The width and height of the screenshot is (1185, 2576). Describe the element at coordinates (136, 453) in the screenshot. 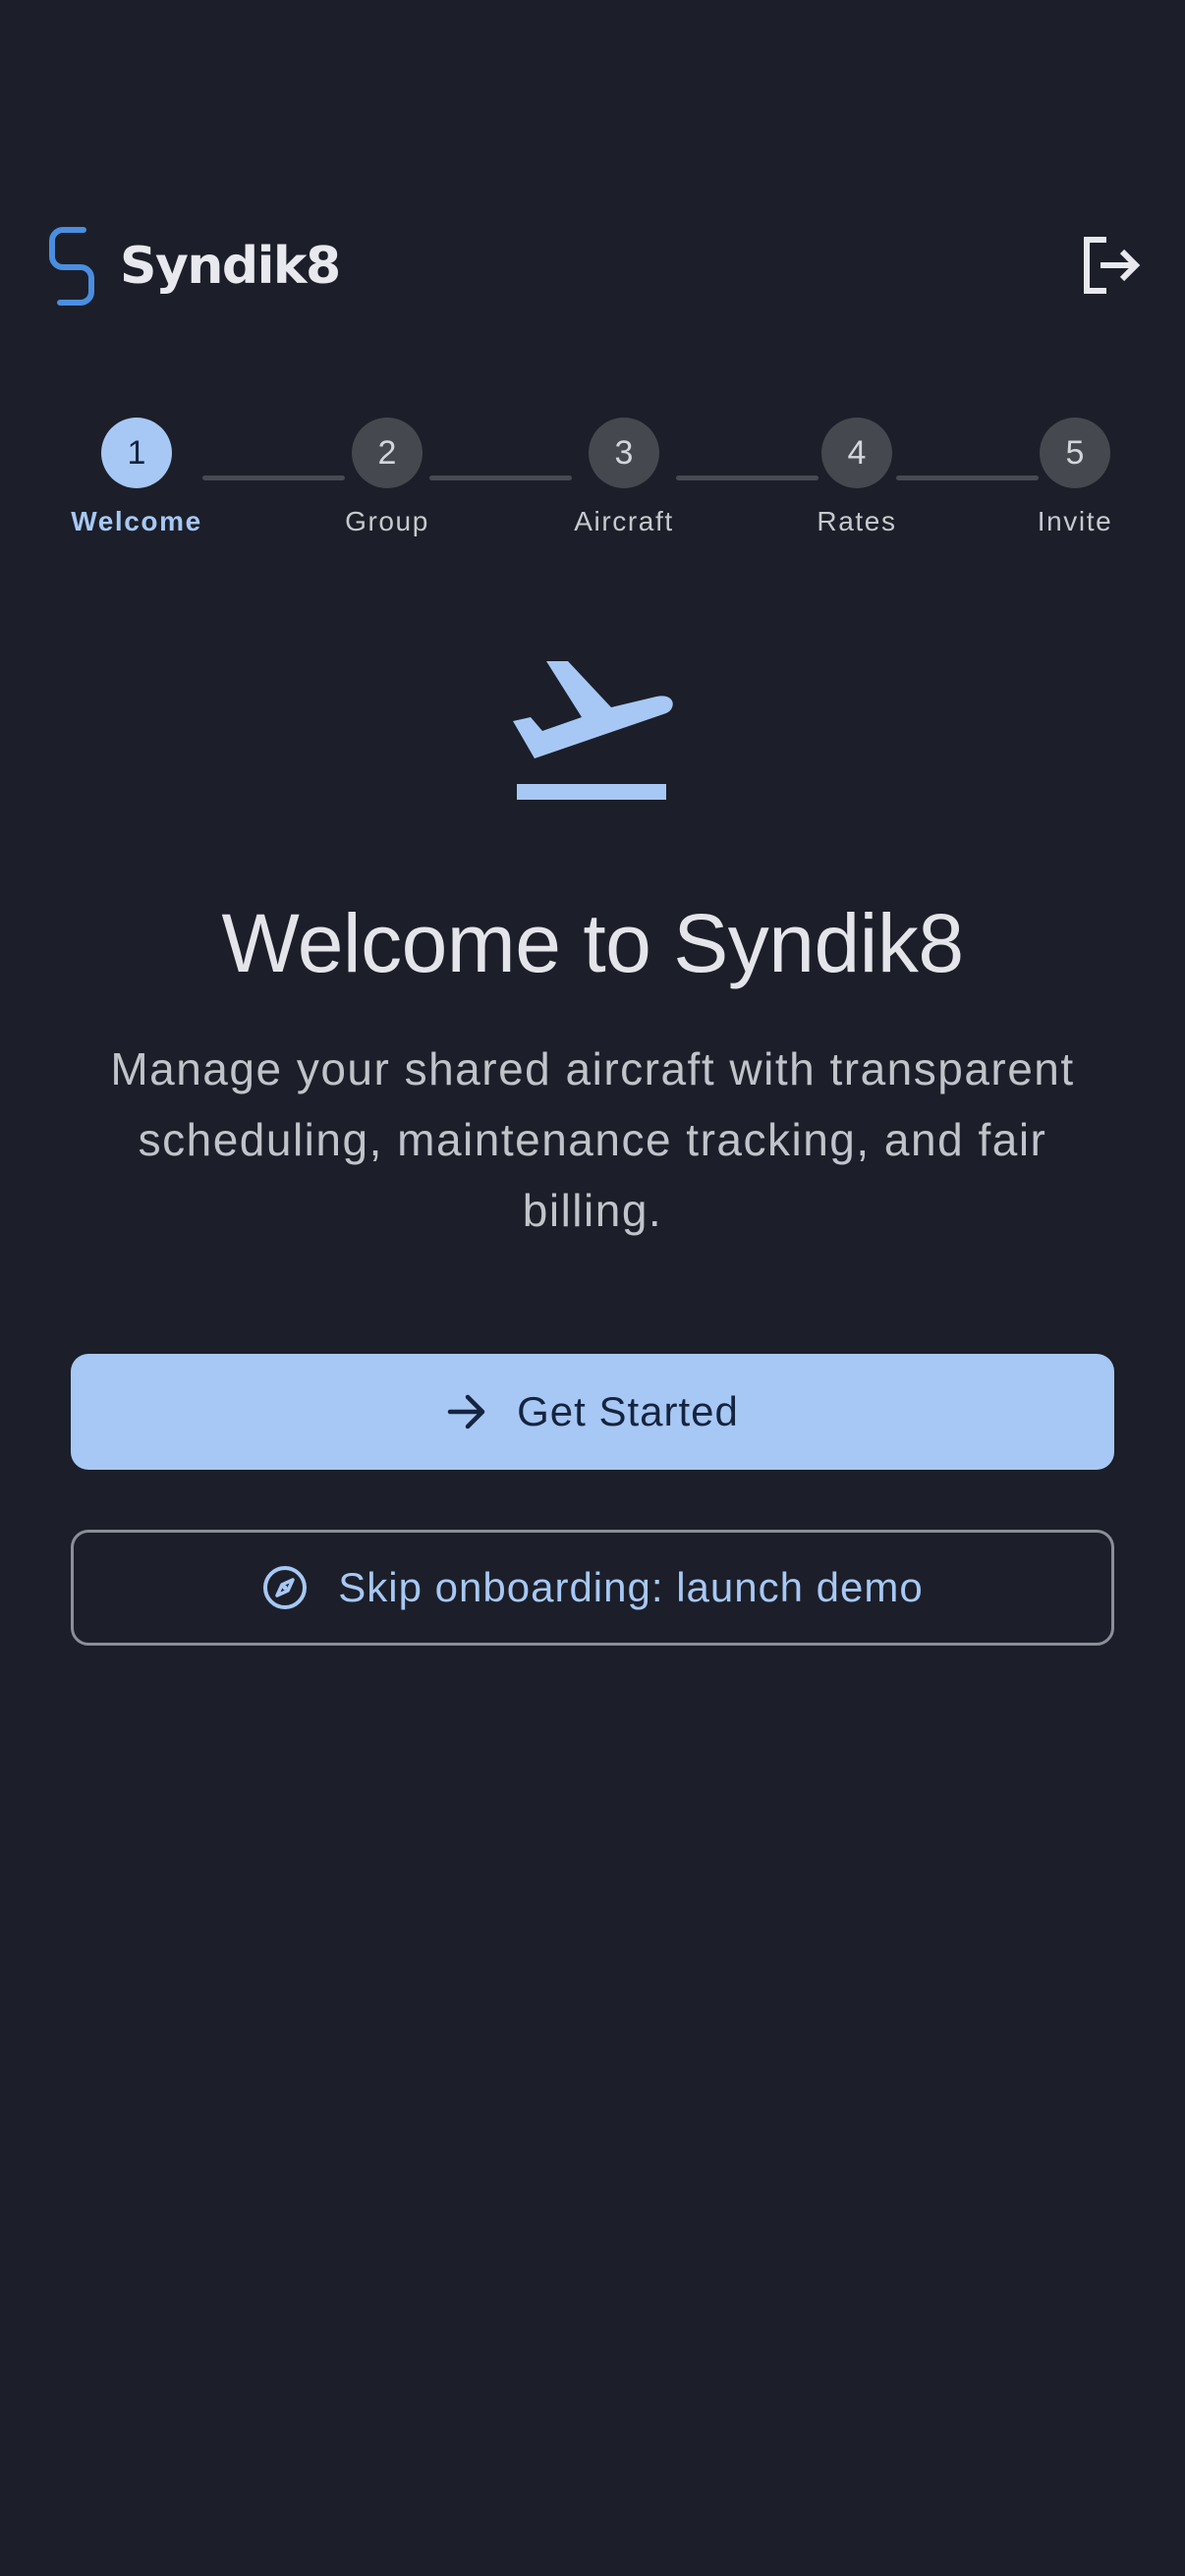

I see `step-number: 1` at that location.